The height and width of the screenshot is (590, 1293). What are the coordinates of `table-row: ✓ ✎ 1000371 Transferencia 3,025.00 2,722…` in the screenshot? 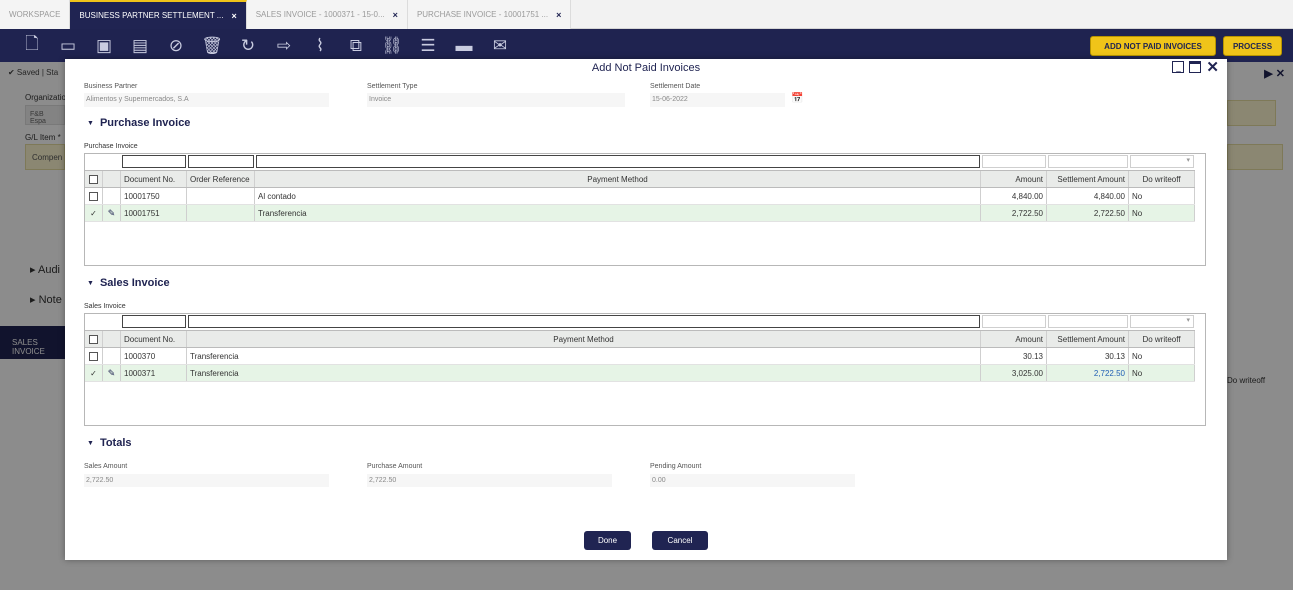 It's located at (640, 373).